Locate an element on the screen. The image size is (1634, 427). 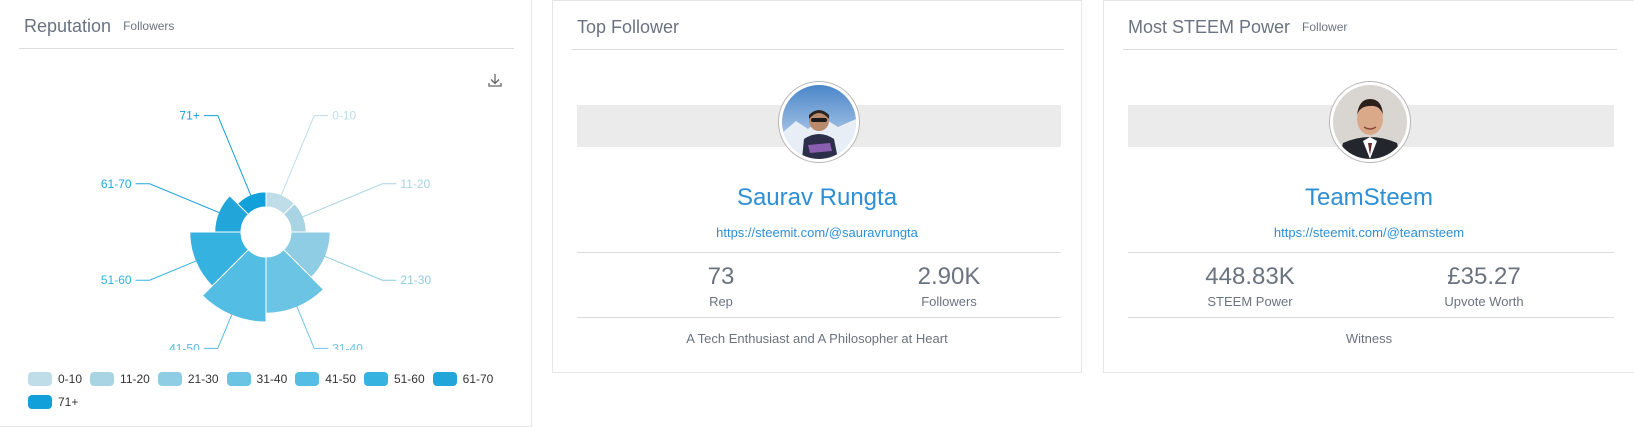
slice-label: 71+ is located at coordinates (189, 116).